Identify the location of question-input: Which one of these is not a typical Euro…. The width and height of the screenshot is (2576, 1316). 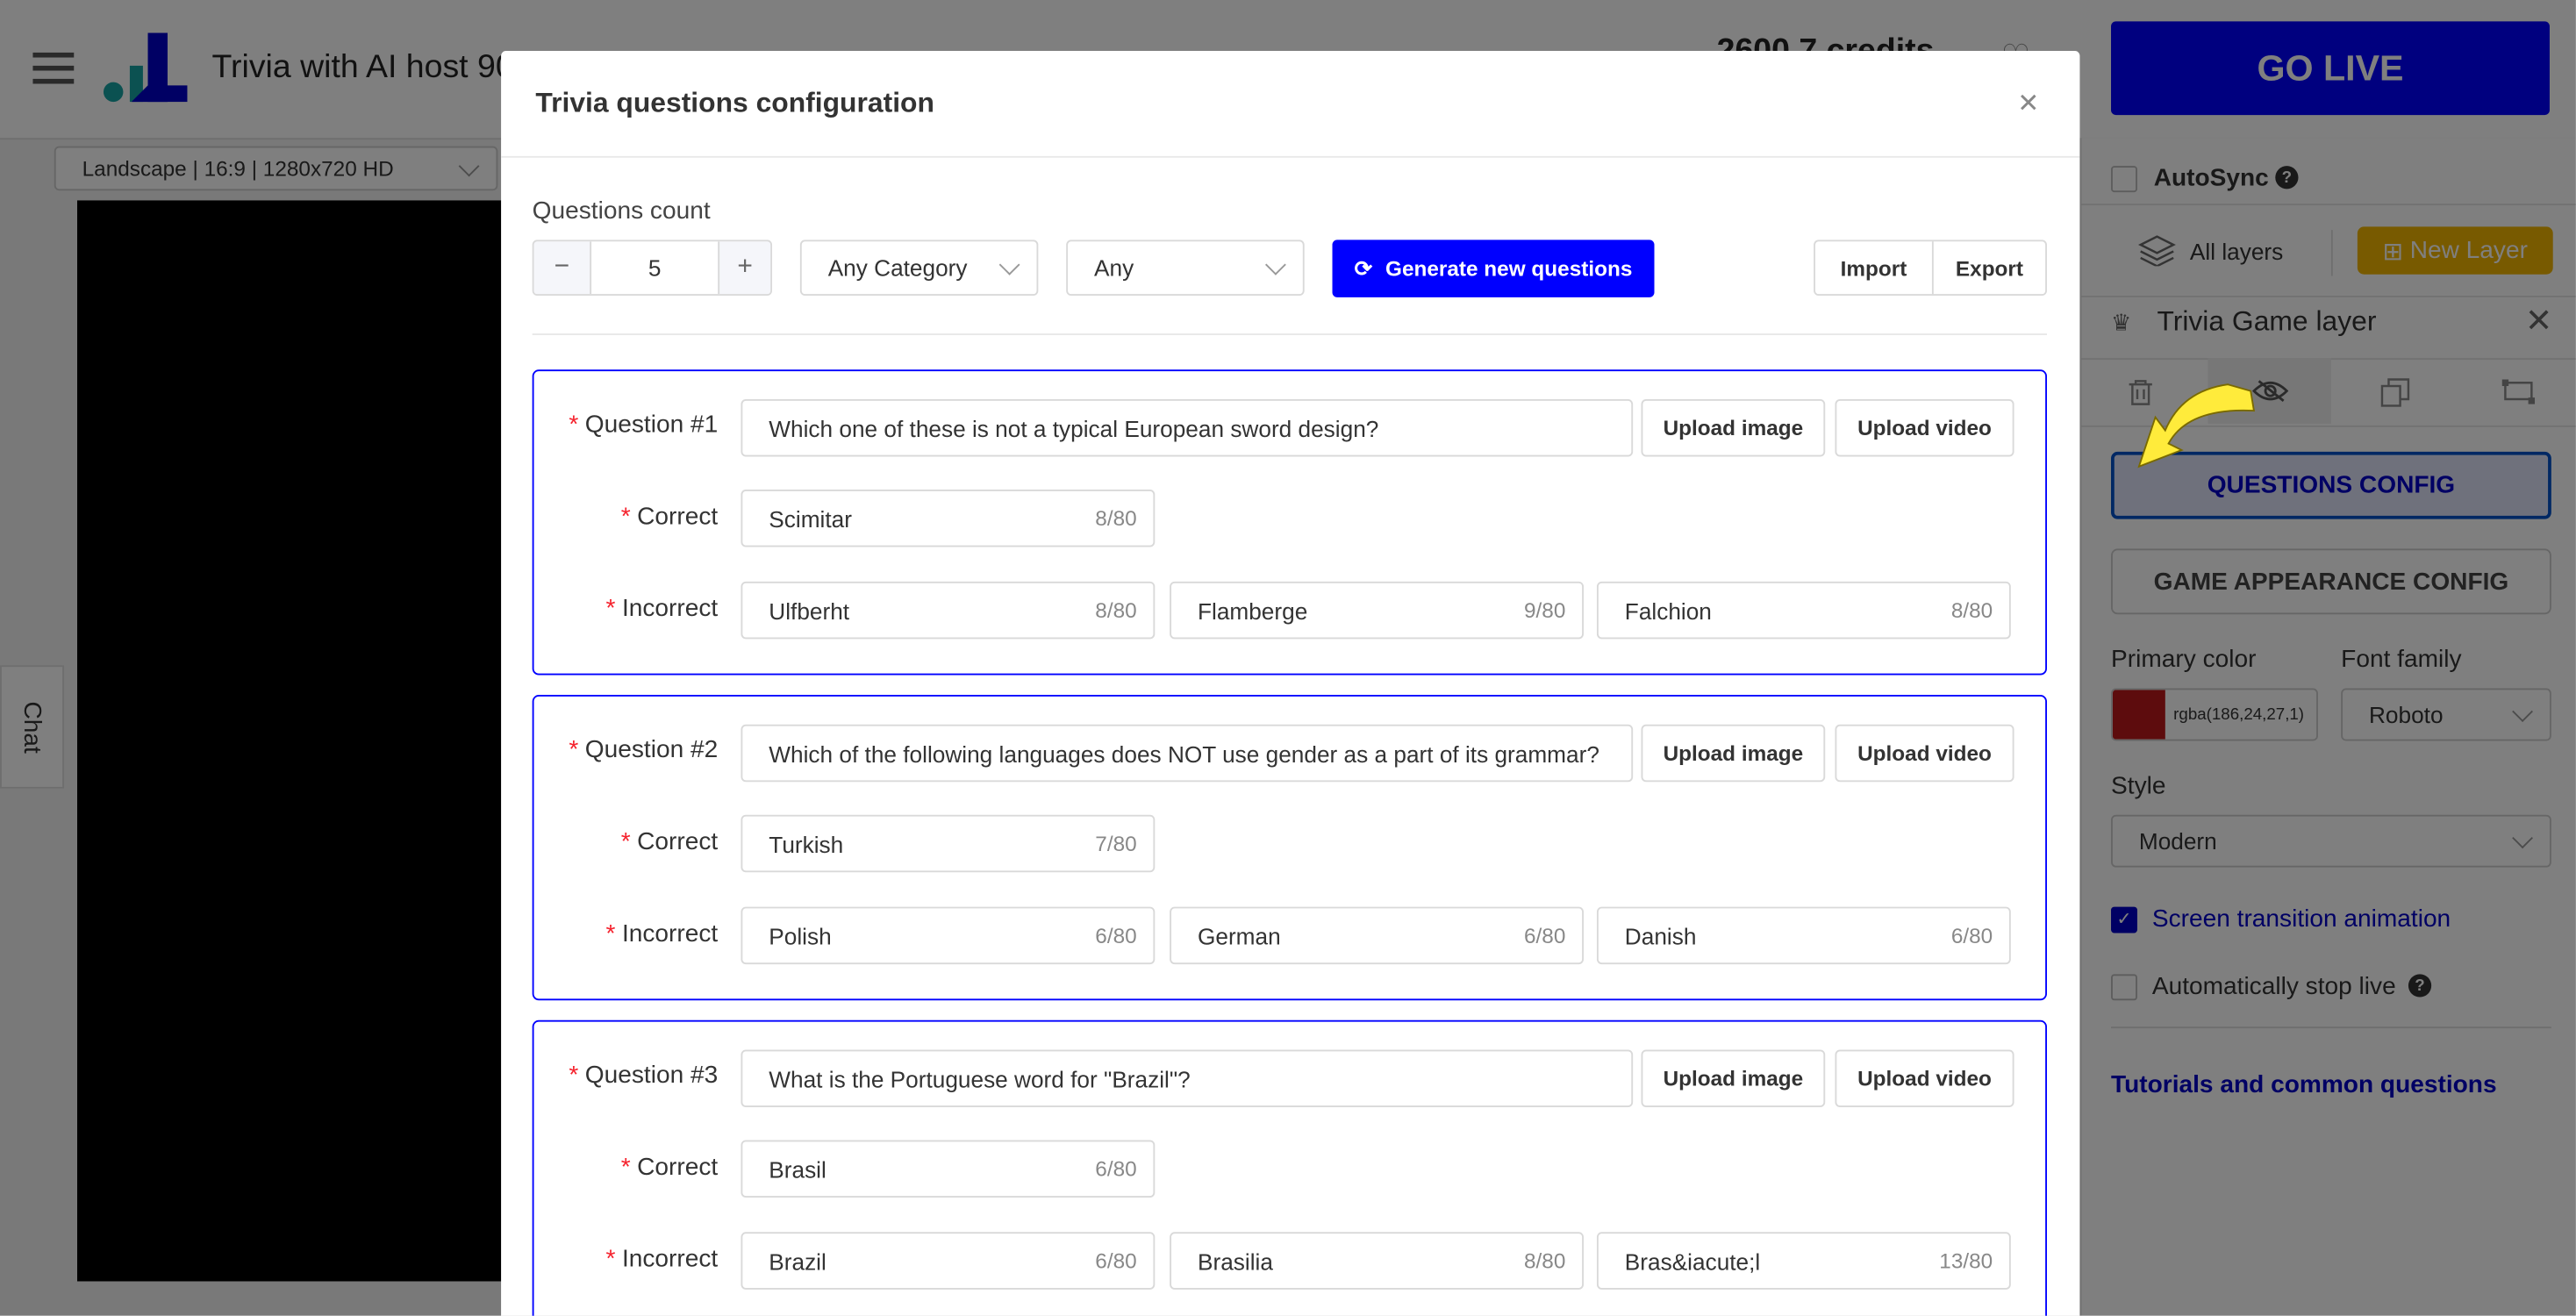
(1187, 427).